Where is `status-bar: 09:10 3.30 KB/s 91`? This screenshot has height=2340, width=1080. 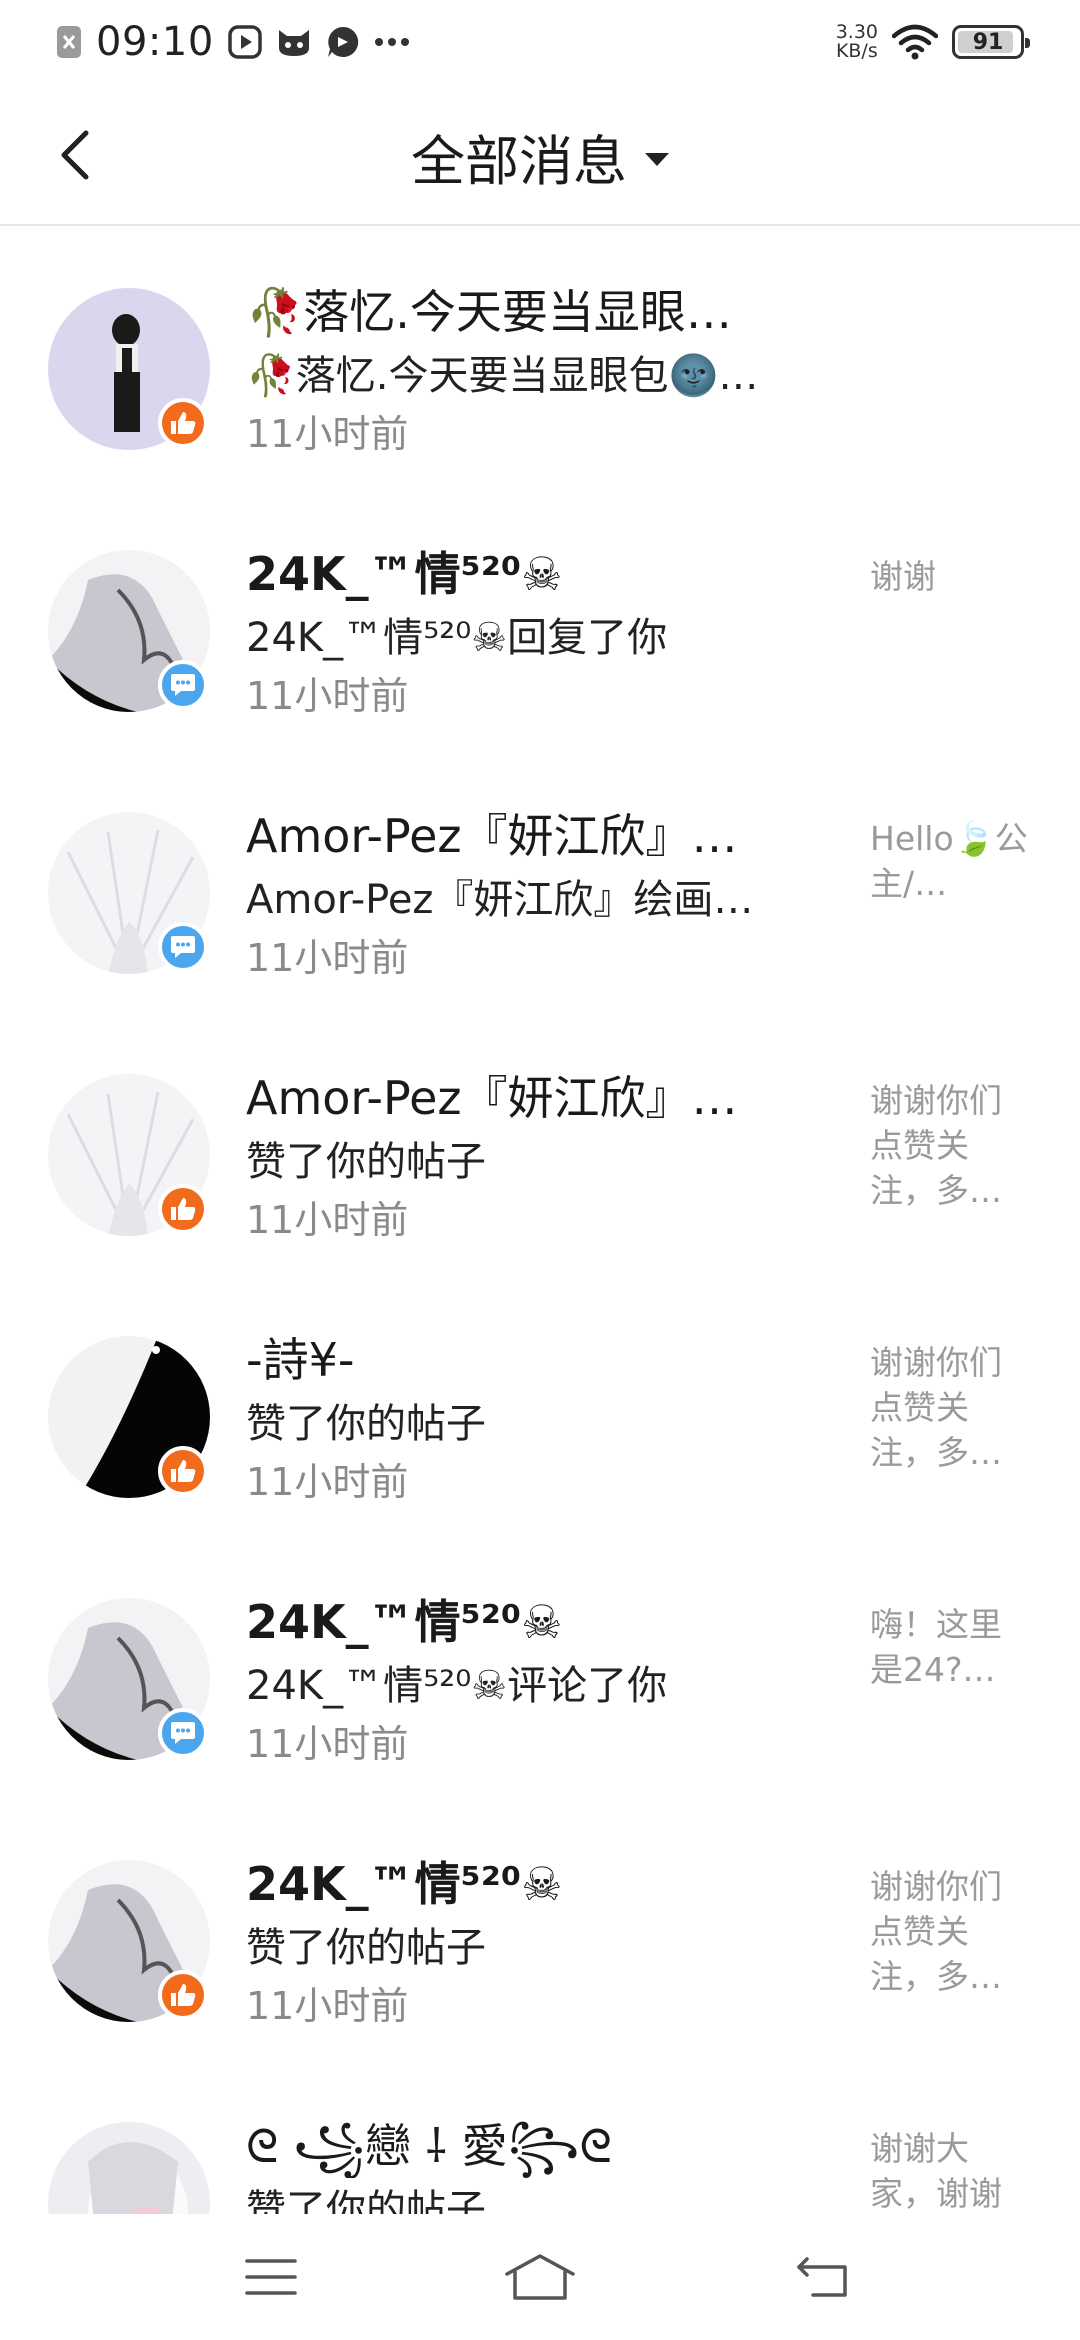 status-bar: 09:10 3.30 KB/s 91 is located at coordinates (540, 42).